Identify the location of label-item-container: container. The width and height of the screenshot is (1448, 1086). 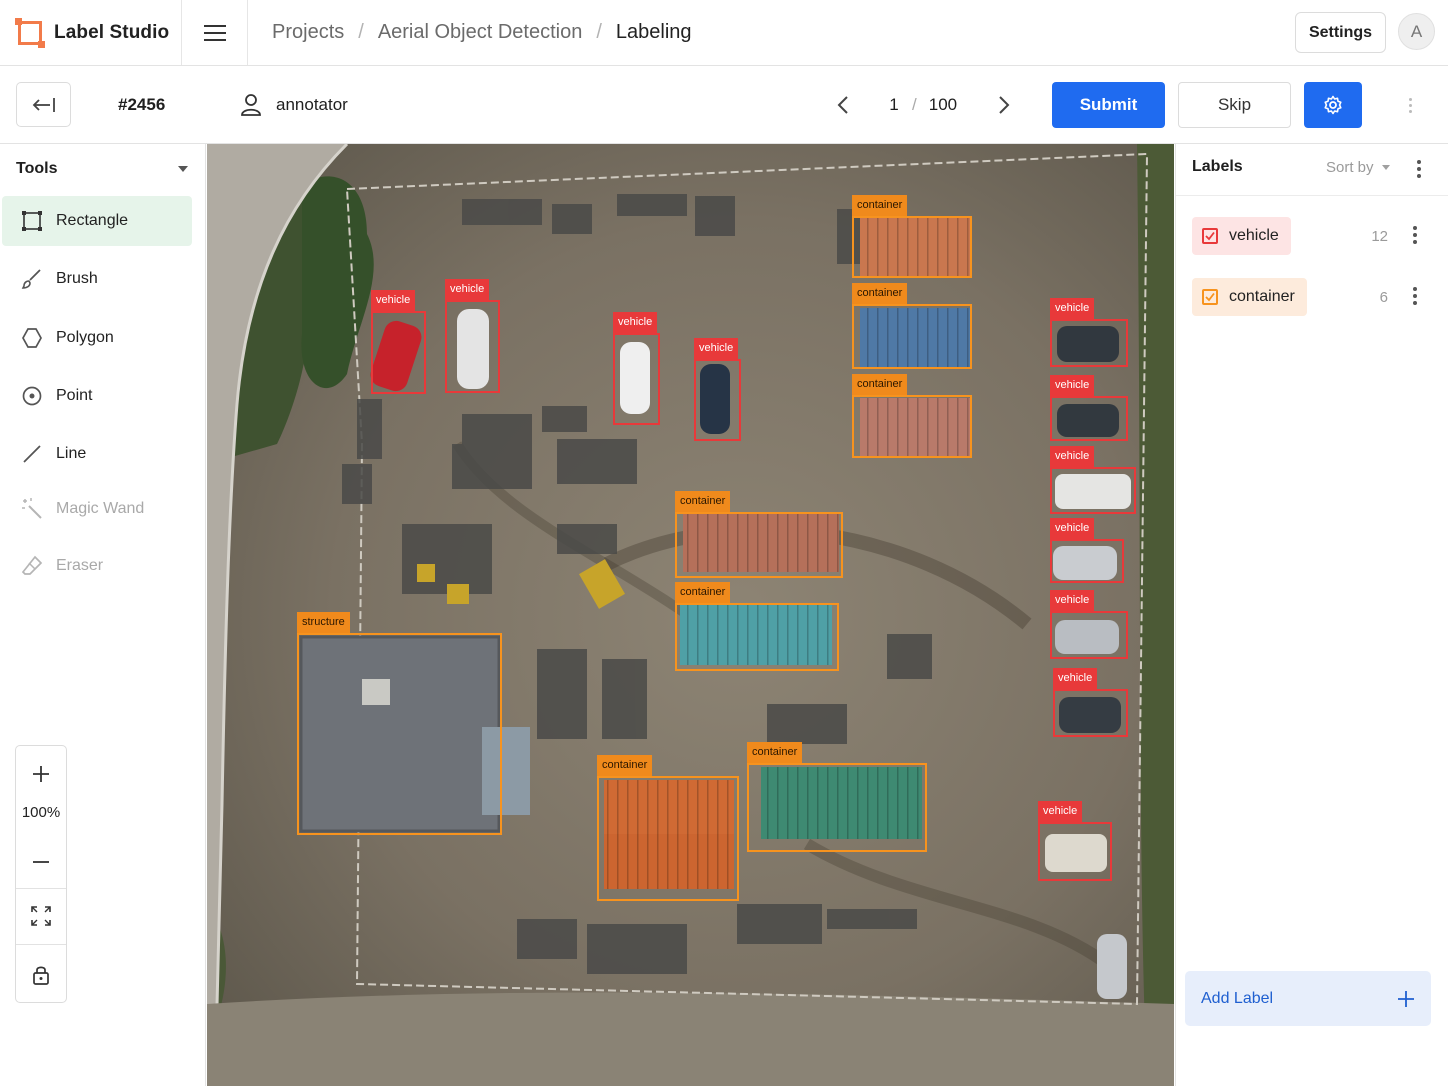
(1249, 297).